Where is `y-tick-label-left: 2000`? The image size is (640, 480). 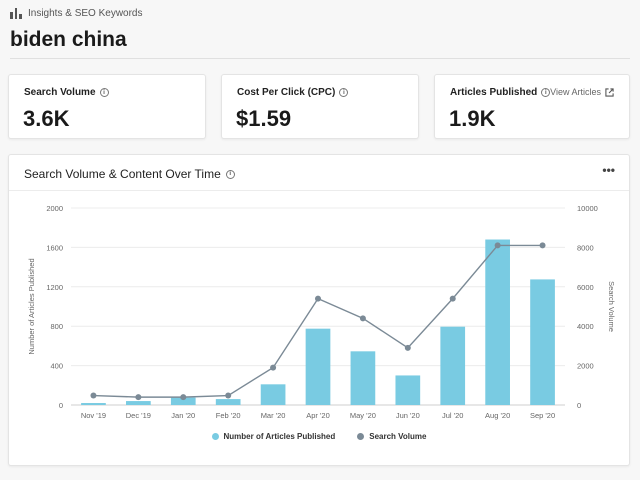 y-tick-label-left: 2000 is located at coordinates (54, 208).